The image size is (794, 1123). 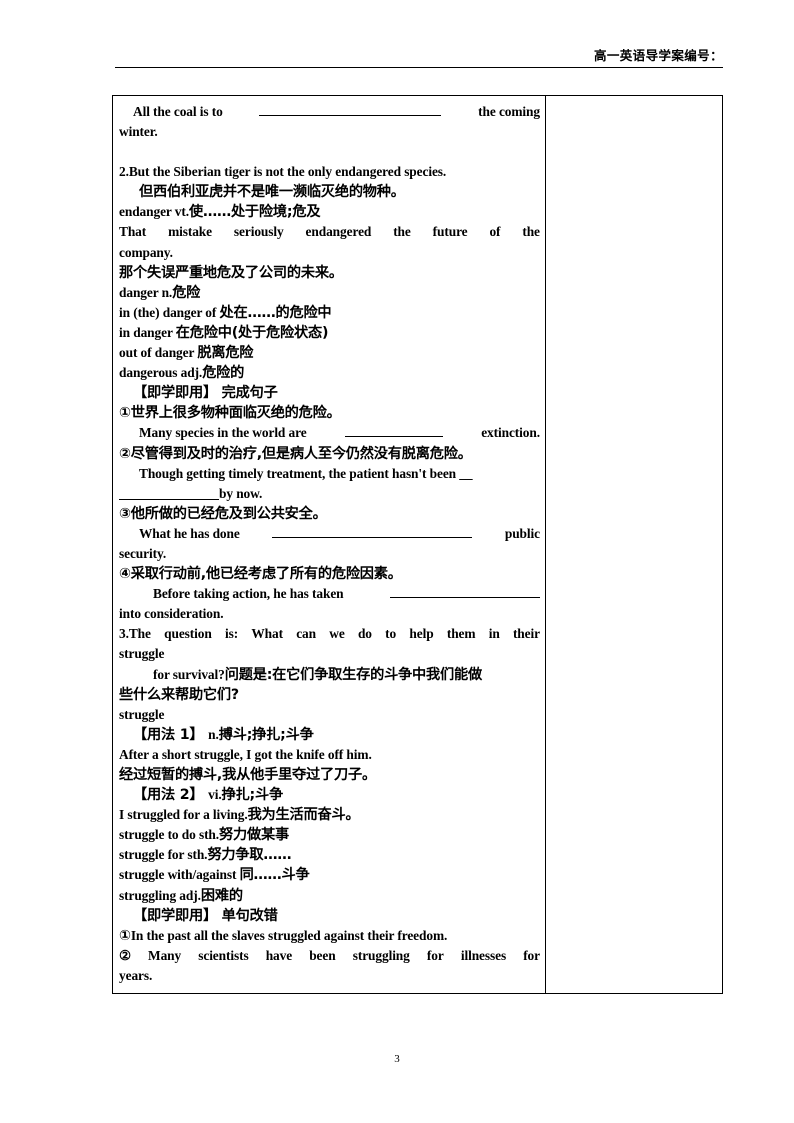 What do you see at coordinates (509, 111) in the screenshot?
I see `line-text: the coming` at bounding box center [509, 111].